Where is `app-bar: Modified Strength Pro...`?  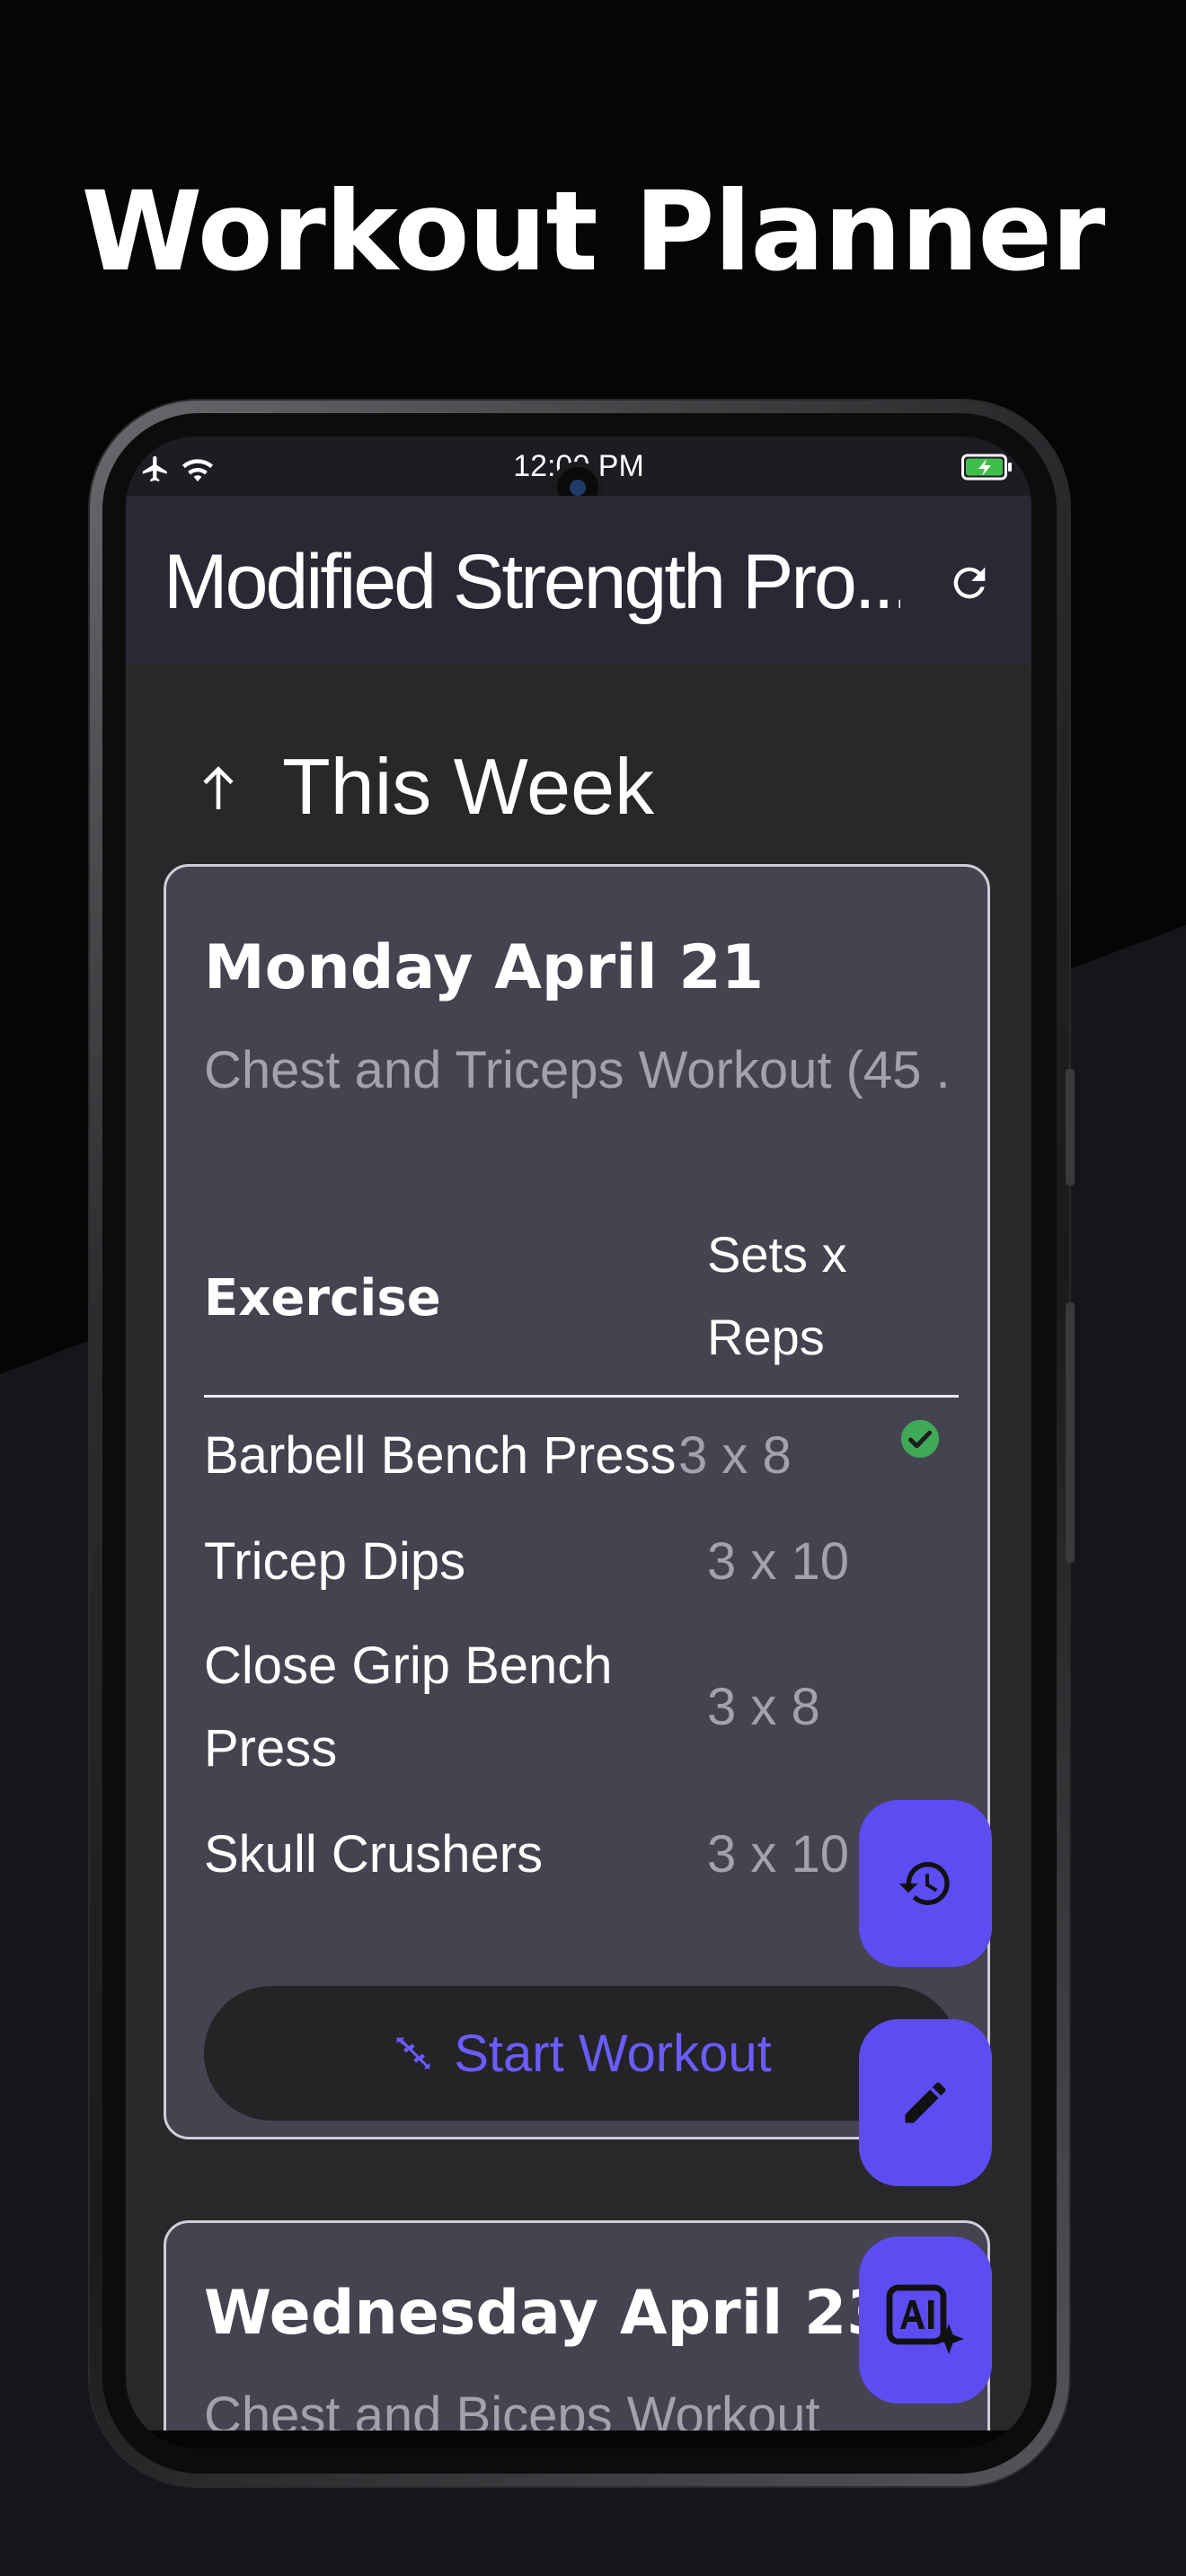 app-bar: Modified Strength Pro... is located at coordinates (578, 580).